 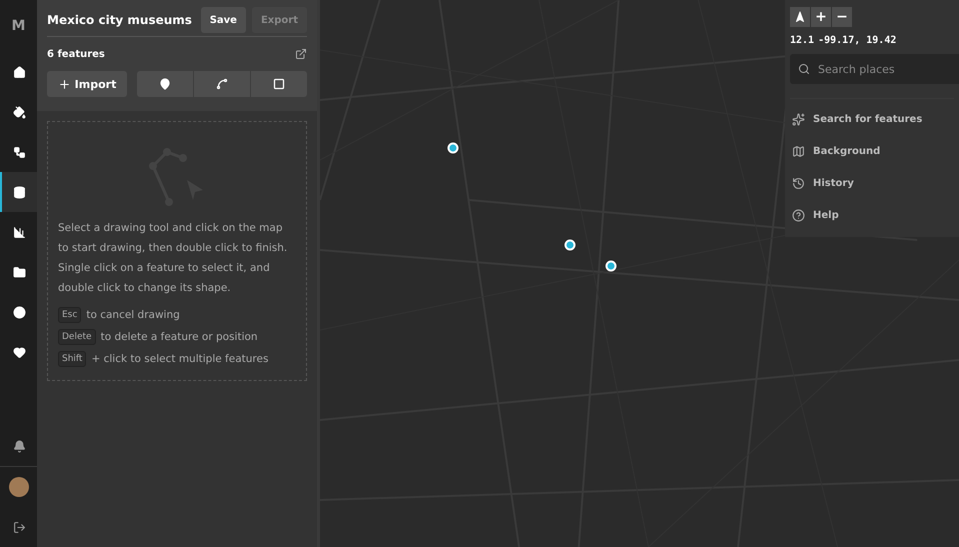 I want to click on home-icon, so click(x=19, y=72).